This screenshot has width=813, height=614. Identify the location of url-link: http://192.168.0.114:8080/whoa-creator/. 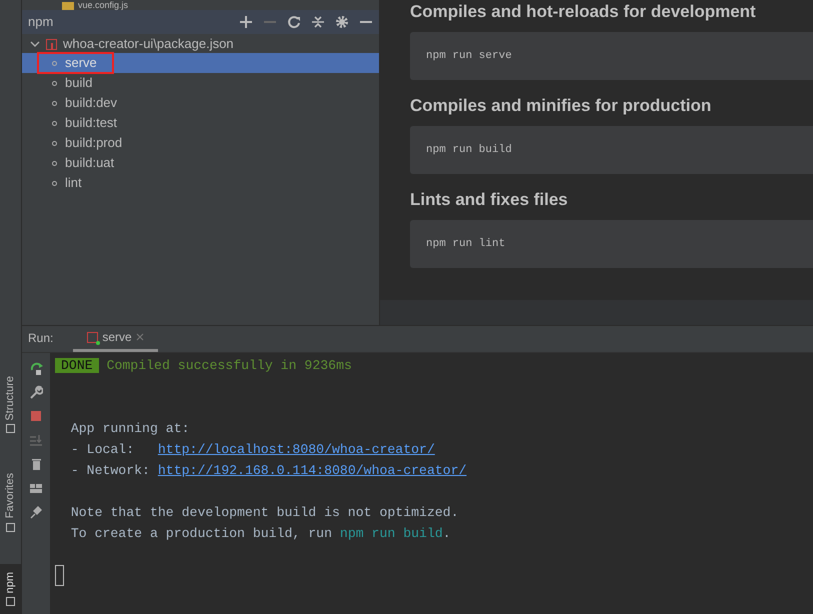
(312, 470).